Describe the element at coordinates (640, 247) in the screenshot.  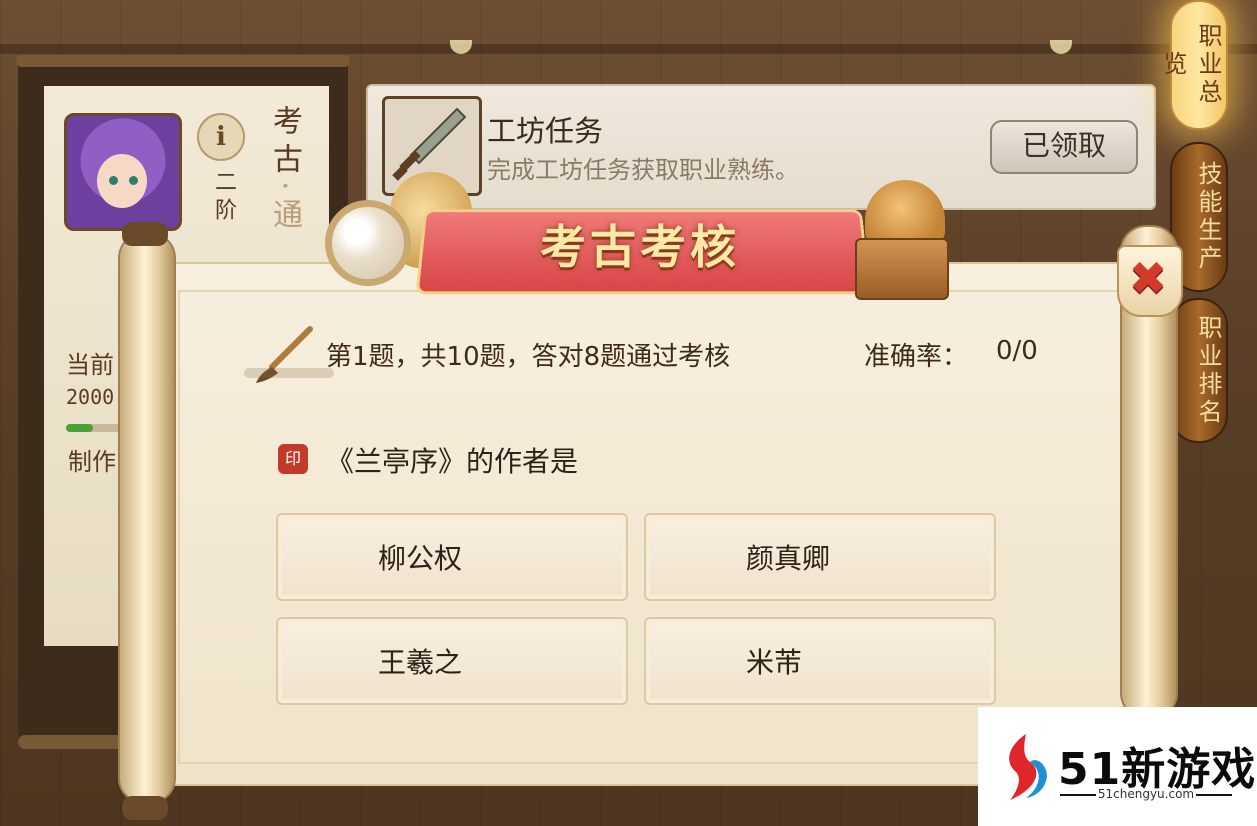
I see `quiz-title: 考古考核` at that location.